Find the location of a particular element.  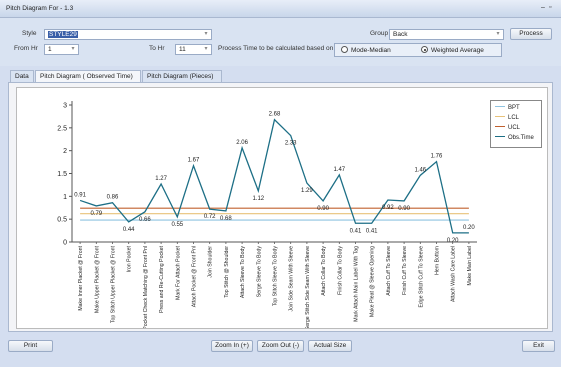

mode-median-radio: Mode-Median is located at coordinates (366, 50).